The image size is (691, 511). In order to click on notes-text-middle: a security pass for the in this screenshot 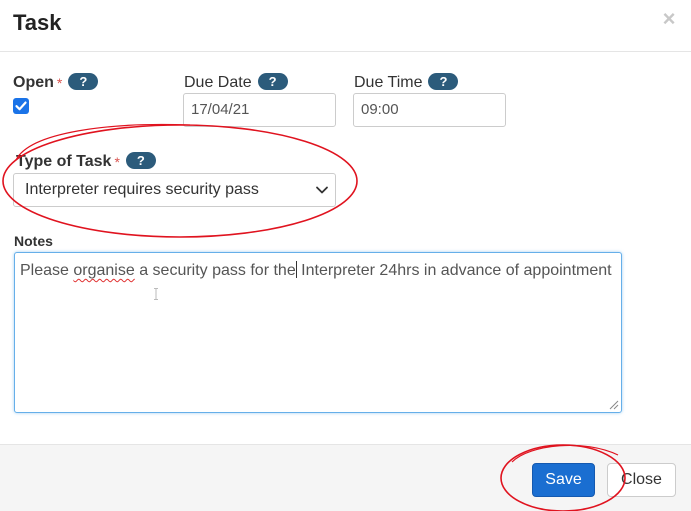, I will do `click(215, 270)`.